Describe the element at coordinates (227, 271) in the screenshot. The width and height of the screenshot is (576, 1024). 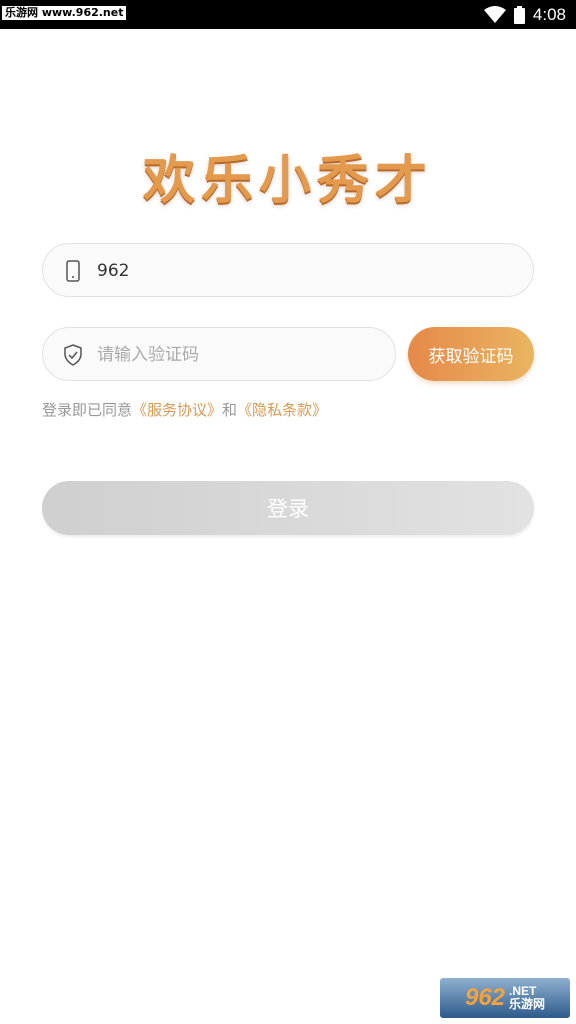
I see `phone-input` at that location.